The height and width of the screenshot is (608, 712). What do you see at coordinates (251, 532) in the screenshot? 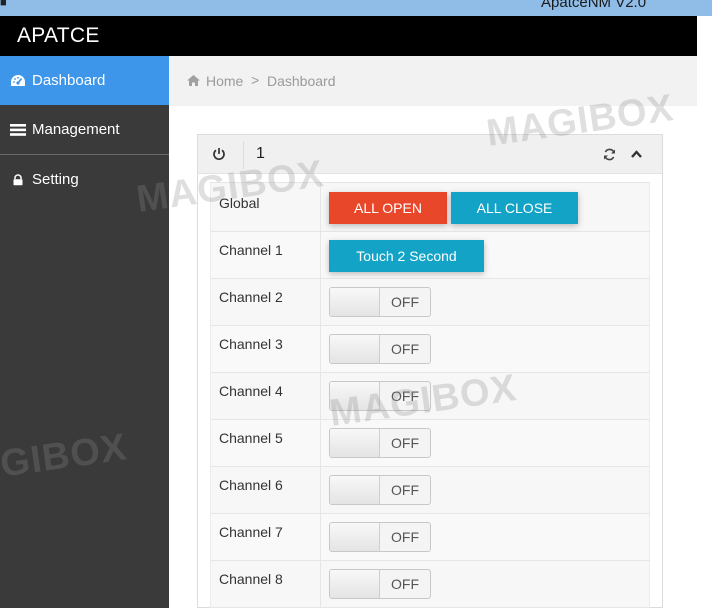
I see `row-label: Channel 7` at bounding box center [251, 532].